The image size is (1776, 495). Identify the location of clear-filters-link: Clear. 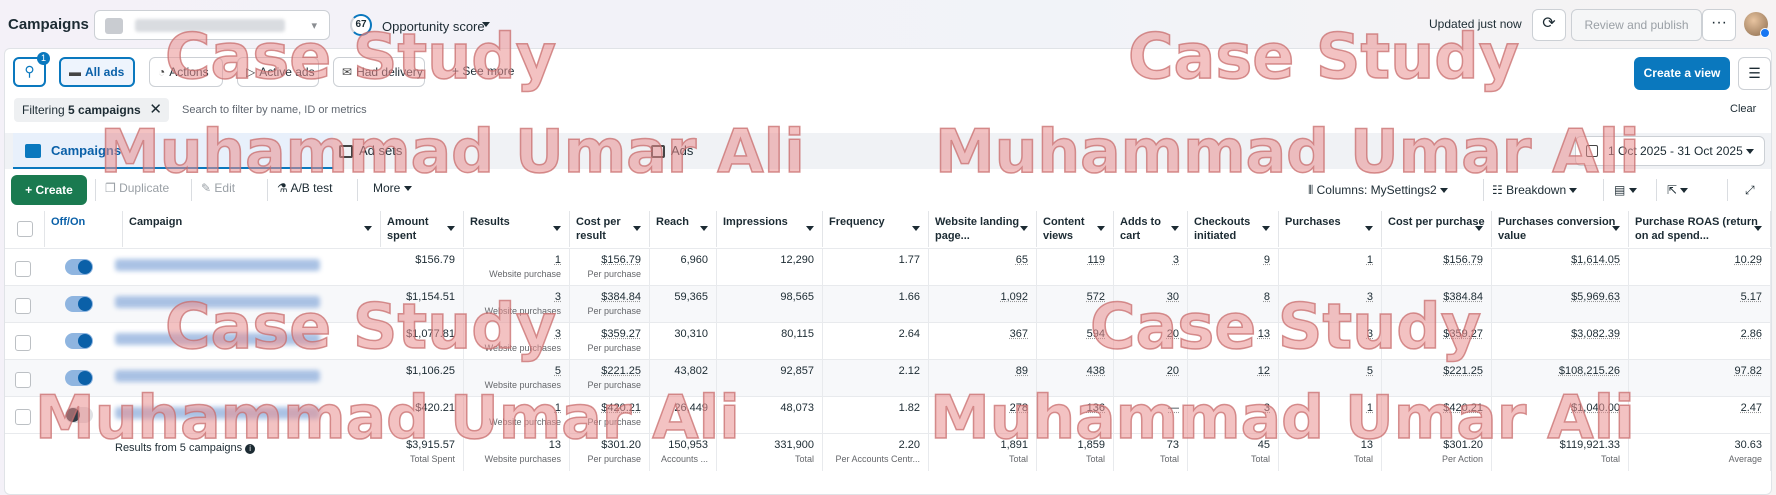
(1743, 109).